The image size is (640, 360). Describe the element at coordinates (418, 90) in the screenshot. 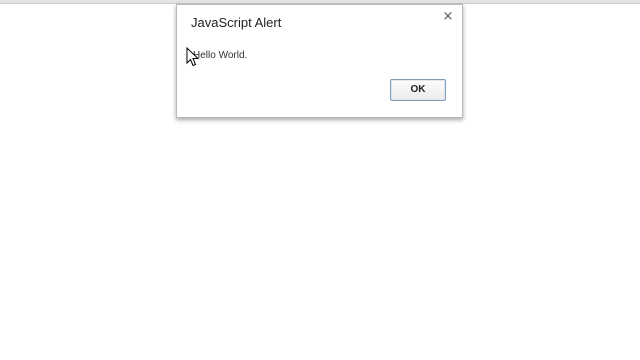

I see `ok-button: OK` at that location.